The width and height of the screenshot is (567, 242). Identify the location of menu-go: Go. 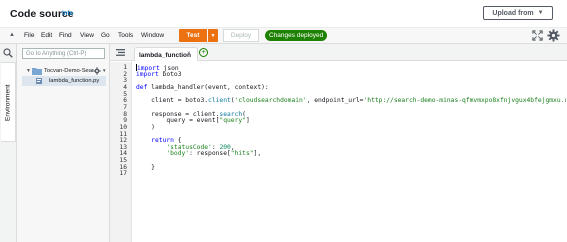
(105, 35).